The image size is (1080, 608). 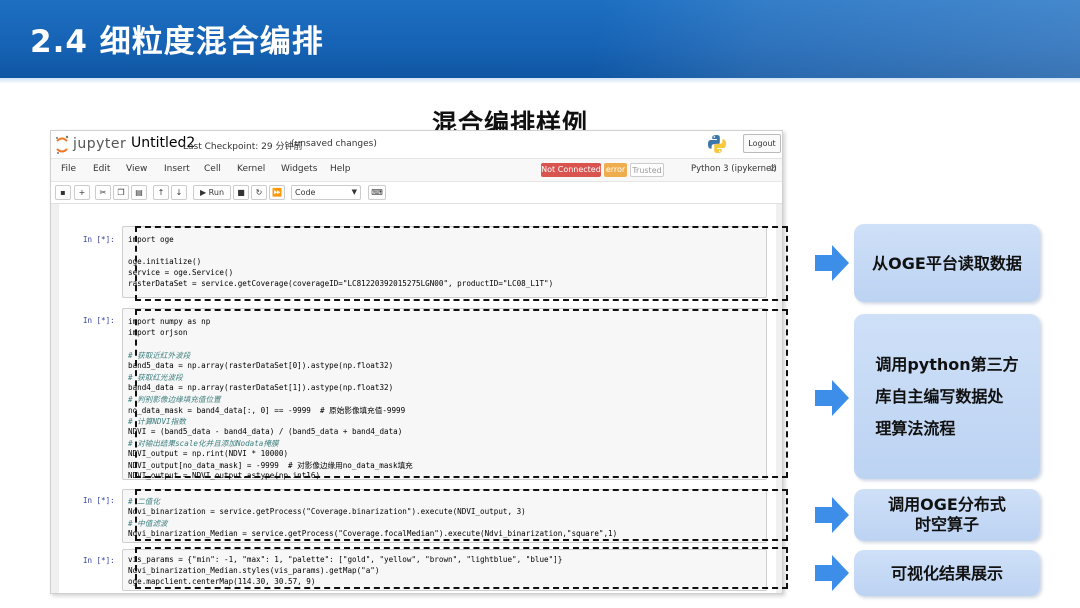 I want to click on callout-read-data: 从OGE平台读取数据, so click(x=947, y=263).